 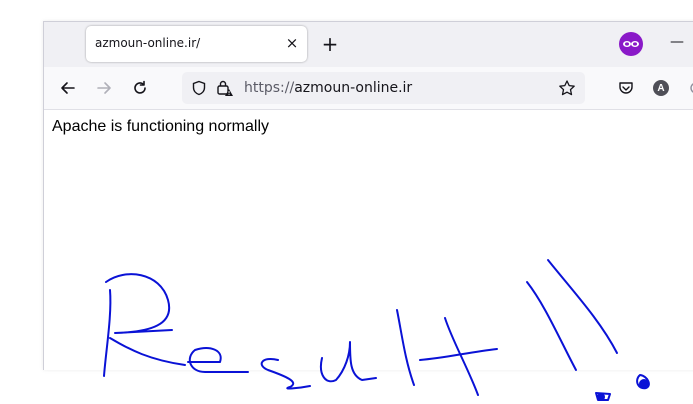 I want to click on pocket-button, so click(x=626, y=88).